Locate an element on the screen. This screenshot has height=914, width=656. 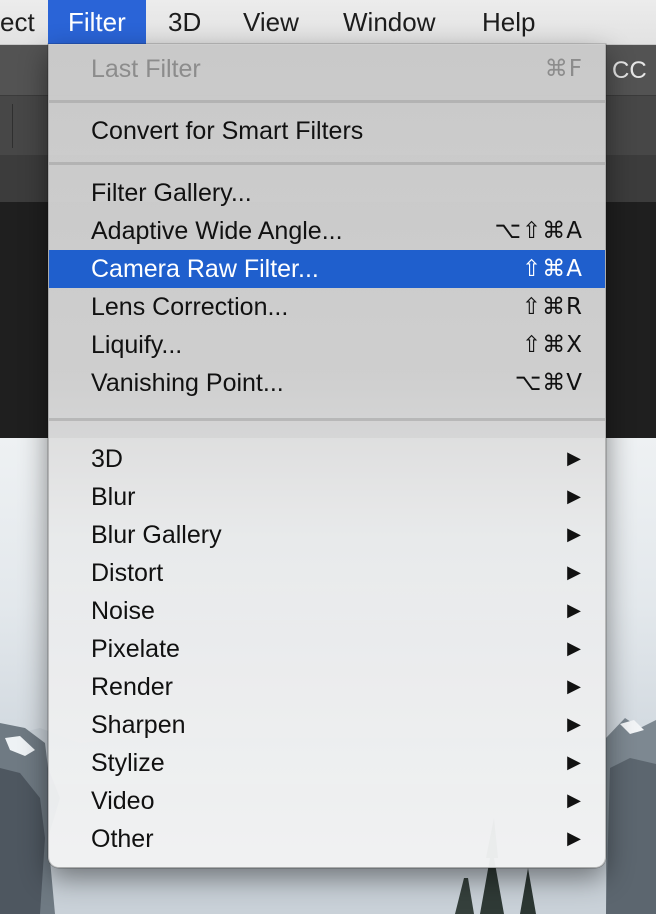
menu-item-label: Blur Gallery is located at coordinates (156, 535).